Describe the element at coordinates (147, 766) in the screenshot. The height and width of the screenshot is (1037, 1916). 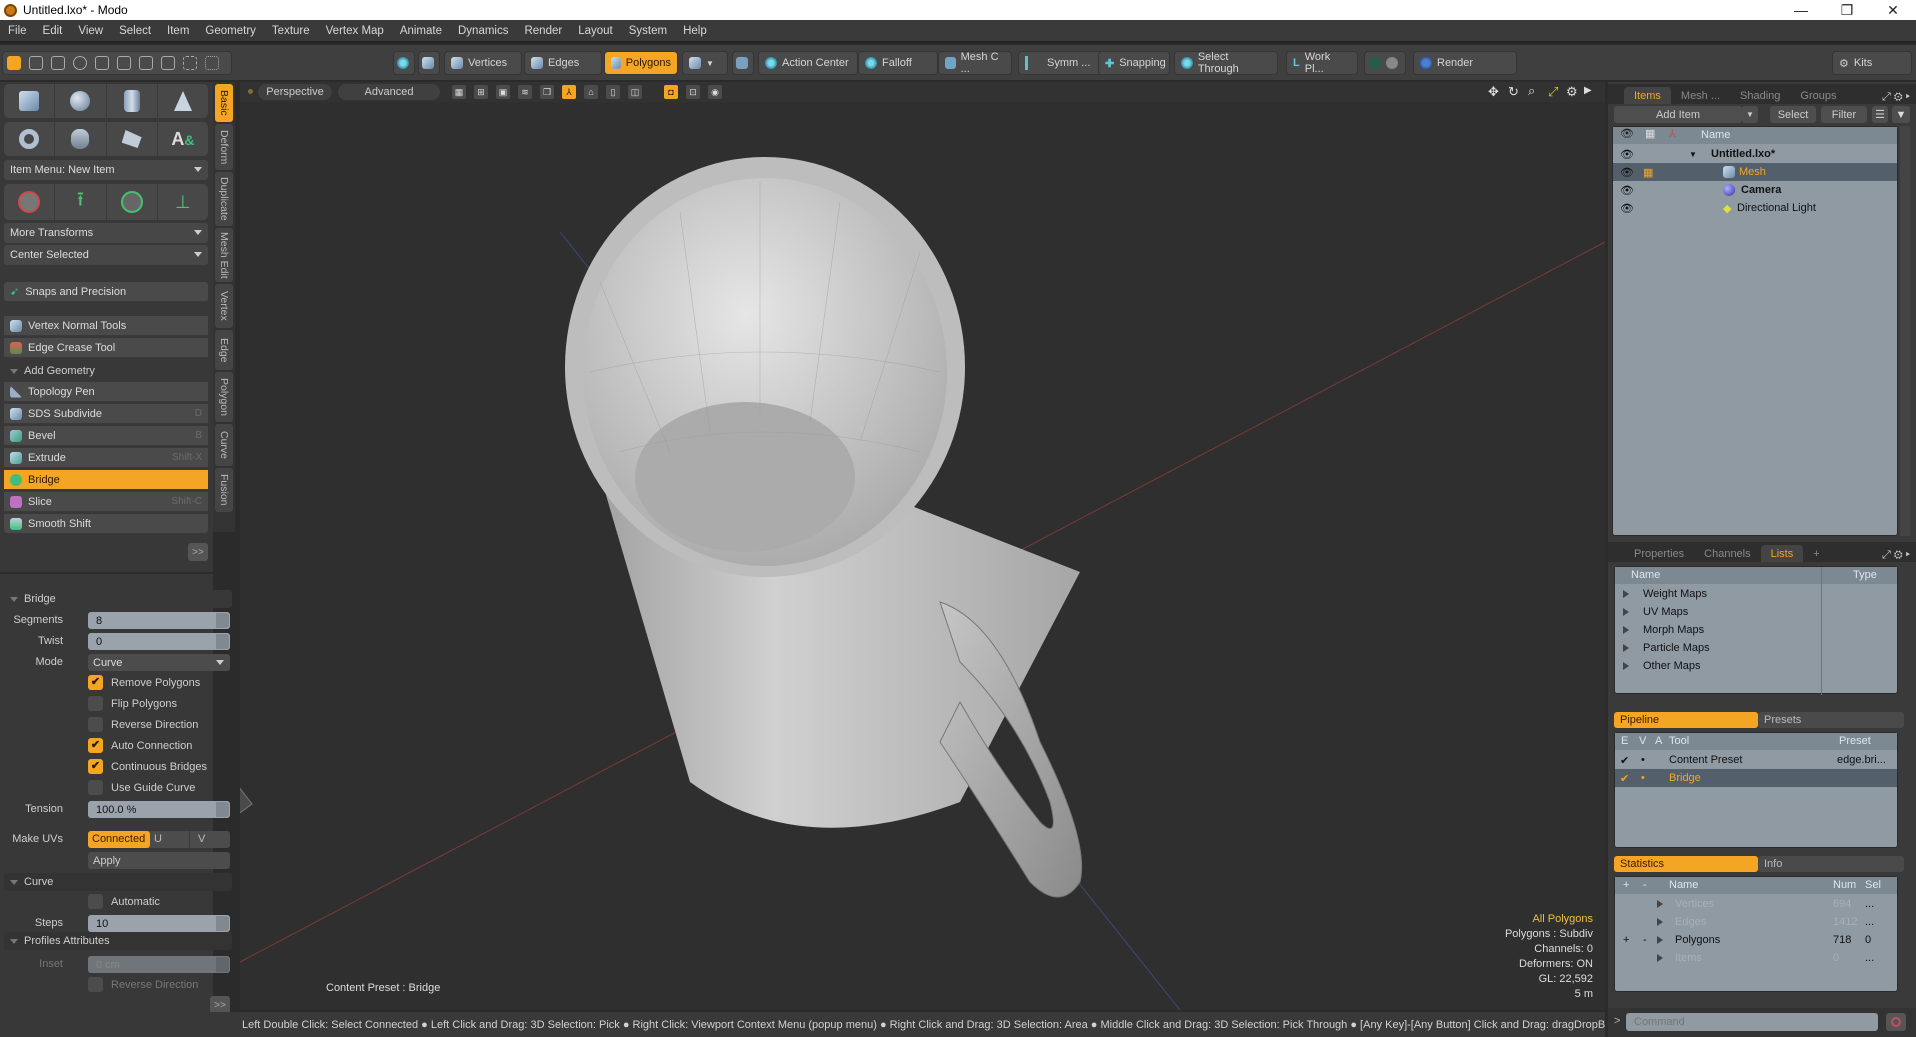
I see `continuous-bridges-checkbox: ✔ Continuous Bridges` at that location.